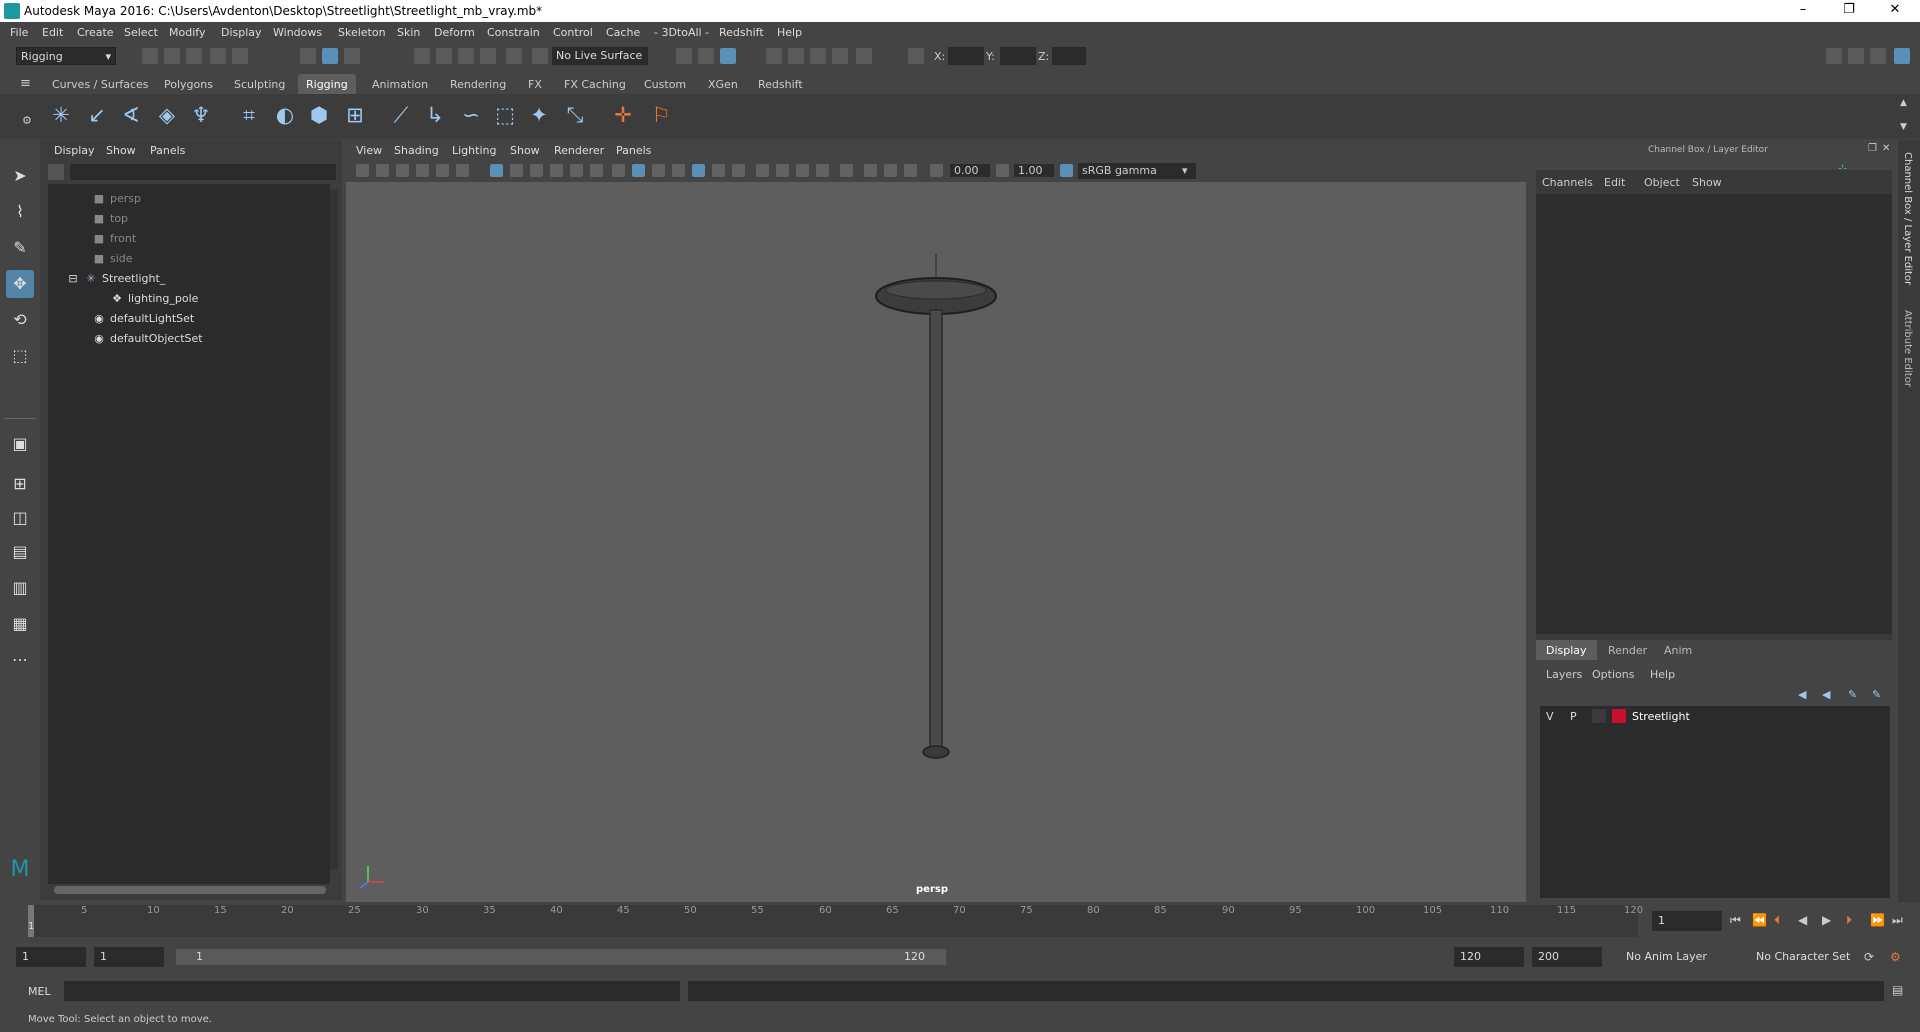  I want to click on move-tool-icon: ✥, so click(20, 284).